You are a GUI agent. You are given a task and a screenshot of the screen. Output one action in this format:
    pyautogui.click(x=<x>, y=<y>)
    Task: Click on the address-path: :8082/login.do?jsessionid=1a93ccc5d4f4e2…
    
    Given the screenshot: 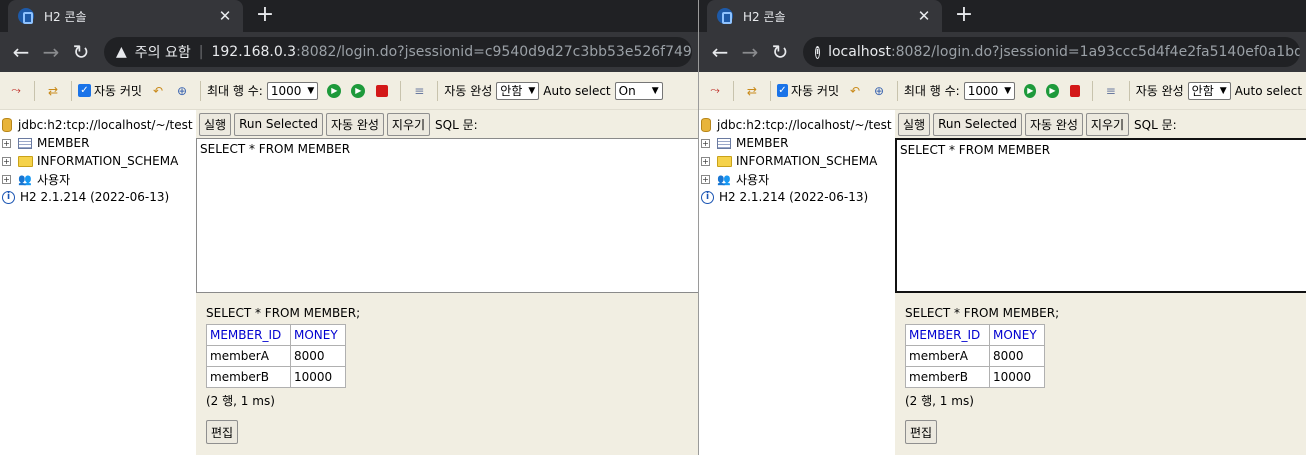 What is the action you would take?
    pyautogui.click(x=1095, y=52)
    